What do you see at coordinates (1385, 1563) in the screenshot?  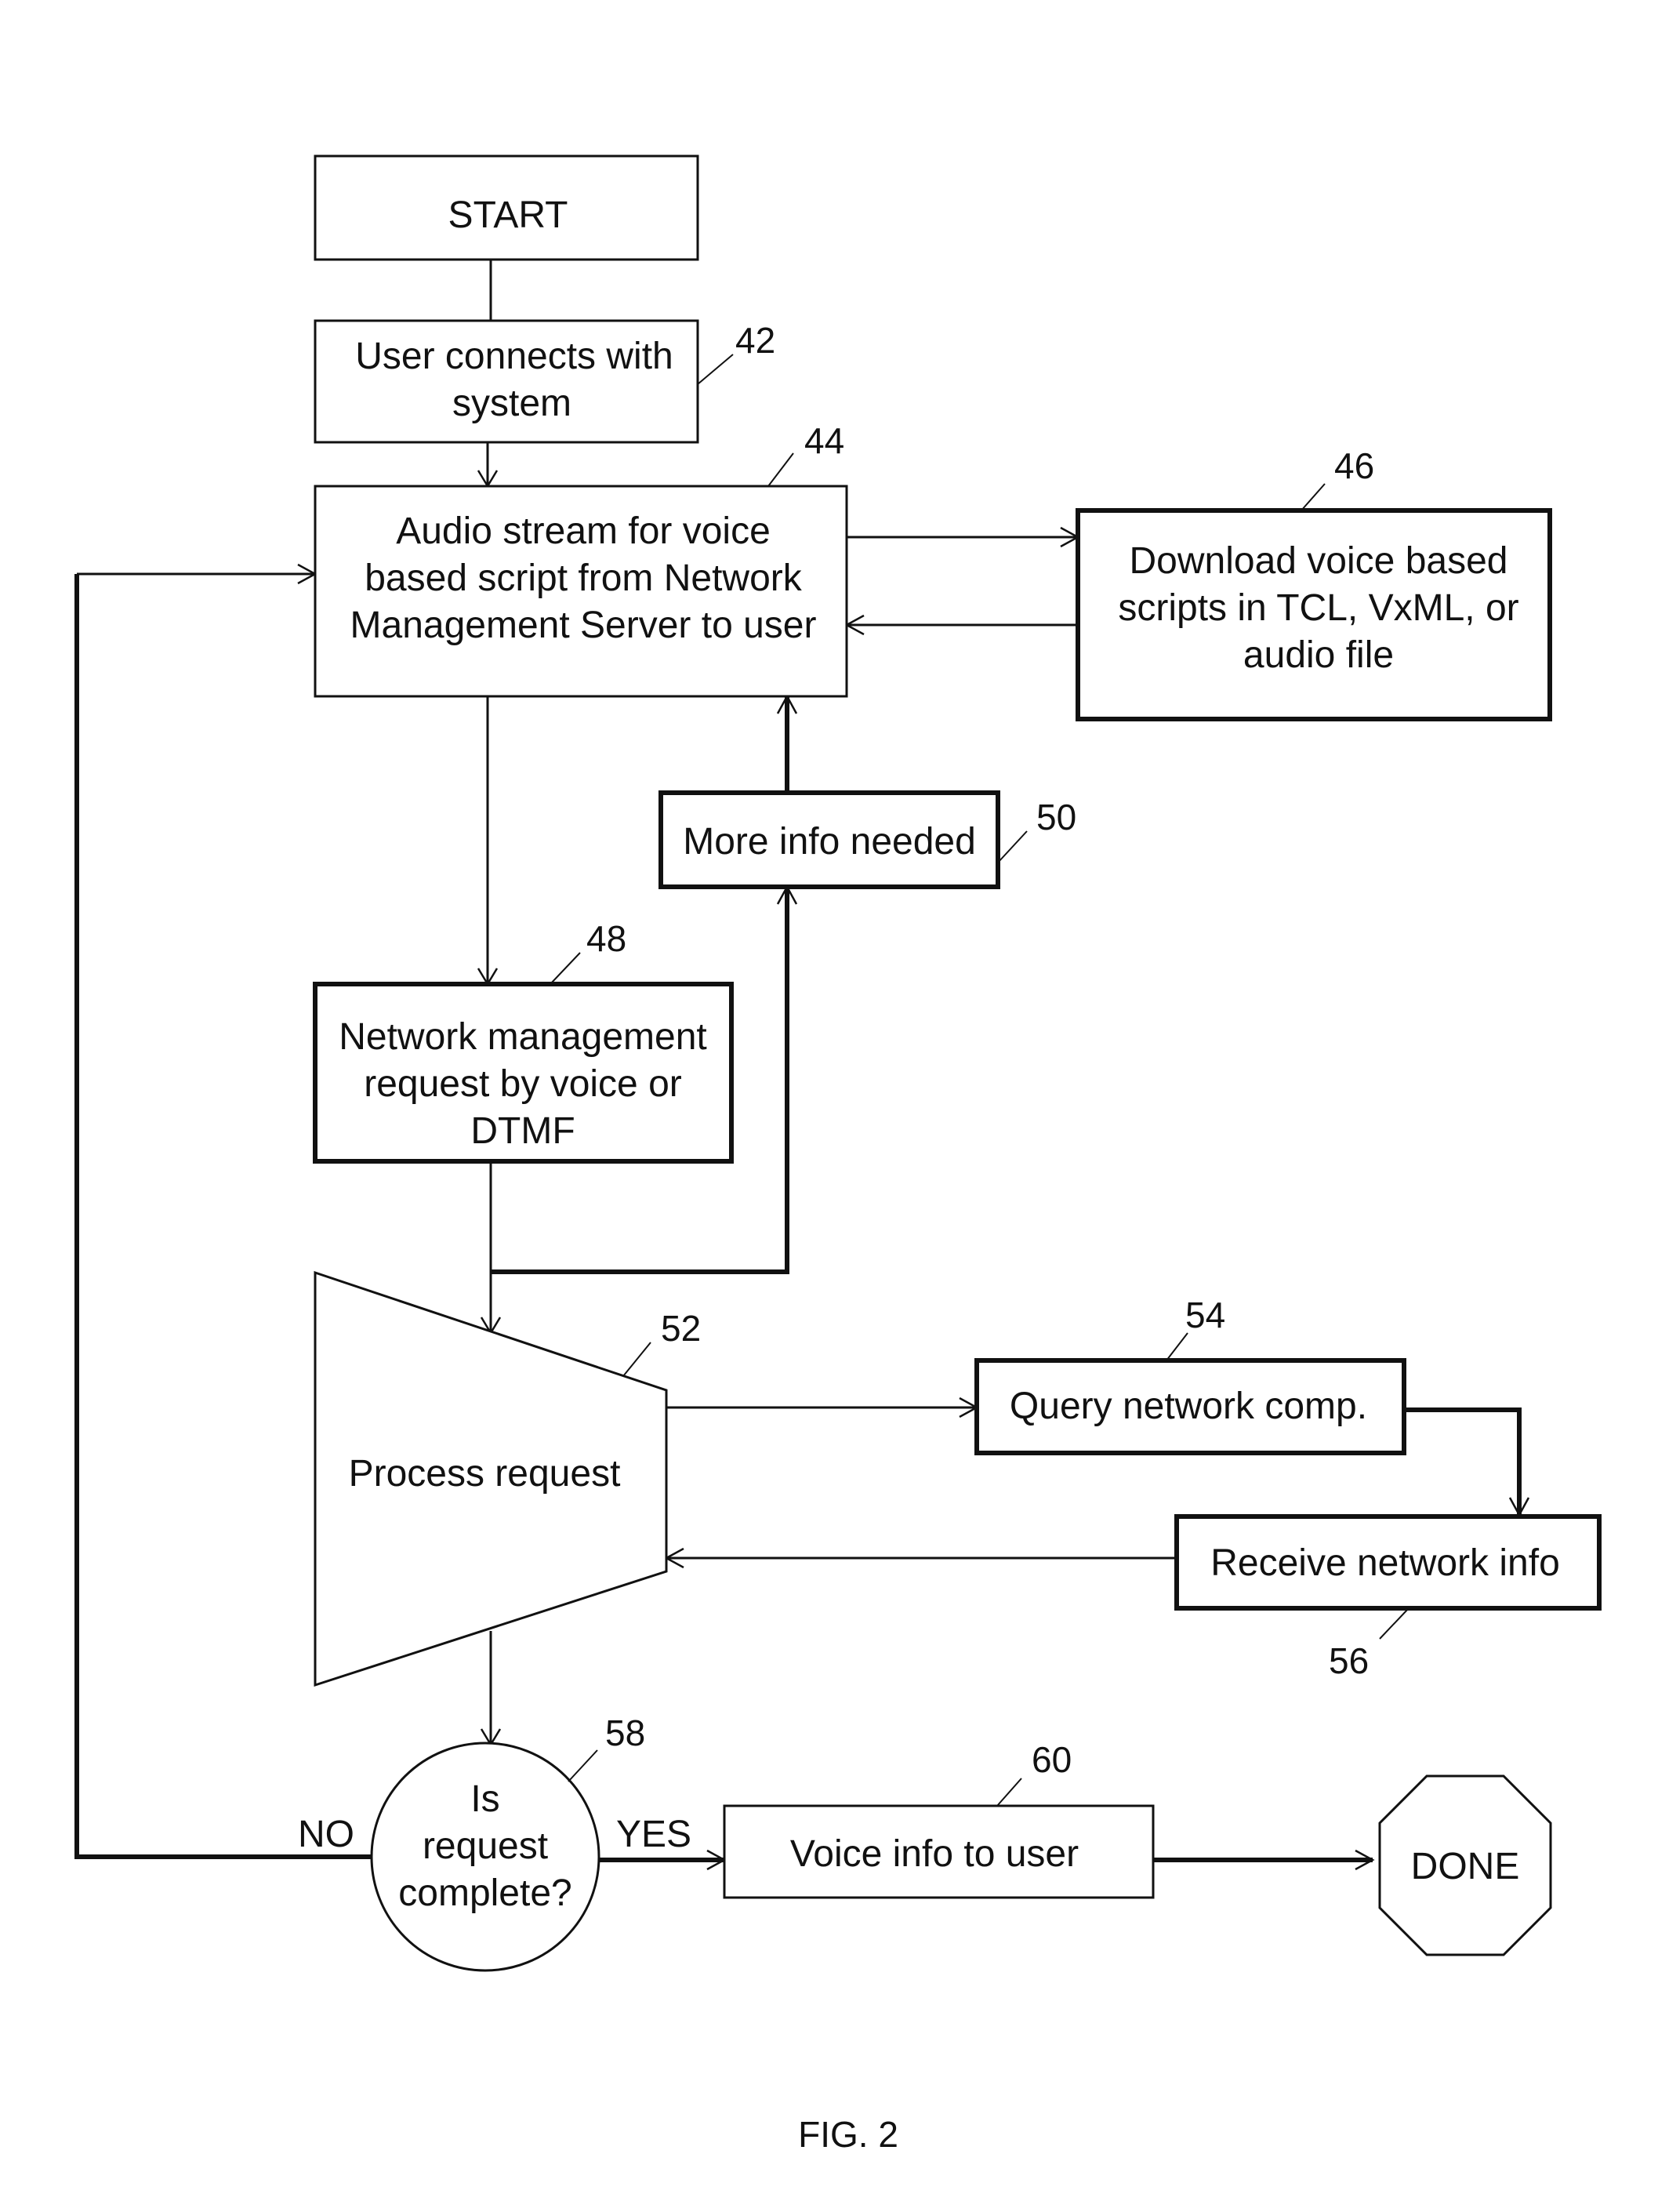 I see `receive-network-label: Receive network info` at bounding box center [1385, 1563].